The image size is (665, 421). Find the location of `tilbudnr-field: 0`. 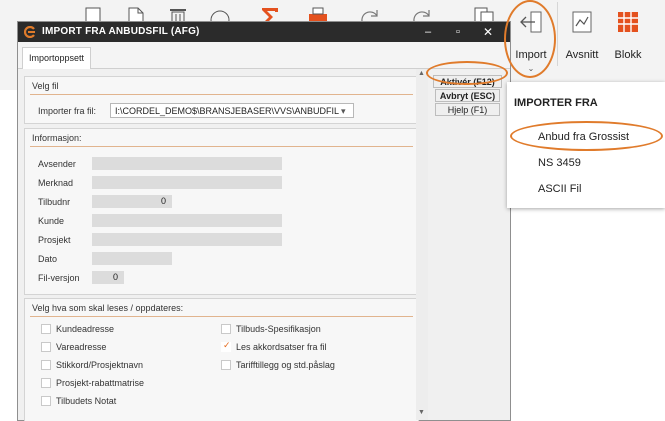

tilbudnr-field: 0 is located at coordinates (132, 201).